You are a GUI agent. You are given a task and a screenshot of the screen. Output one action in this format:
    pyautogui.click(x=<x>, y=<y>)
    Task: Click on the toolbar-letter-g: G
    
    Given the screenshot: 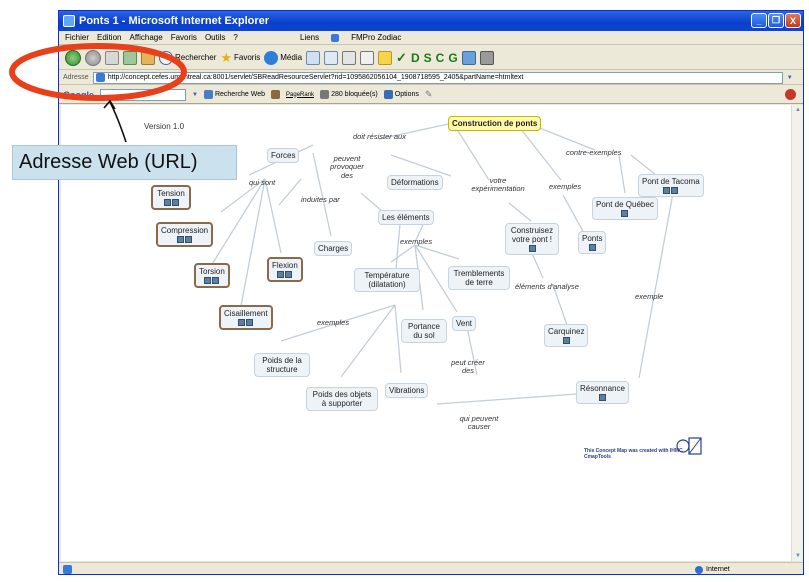 What is the action you would take?
    pyautogui.click(x=452, y=58)
    